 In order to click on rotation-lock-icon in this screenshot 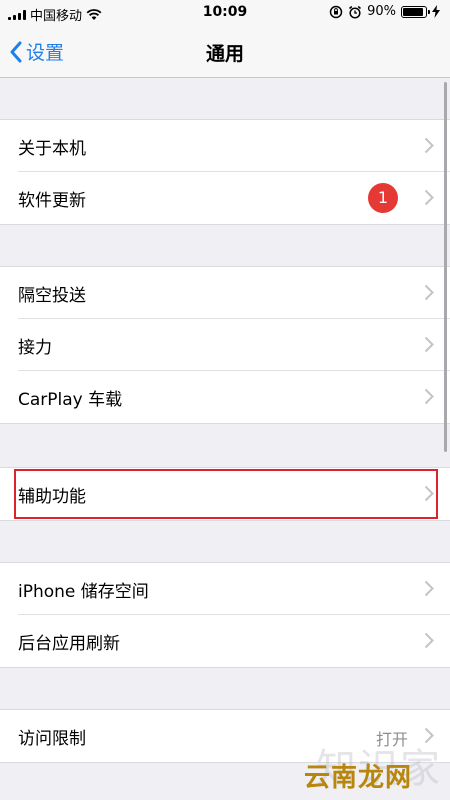, I will do `click(336, 11)`.